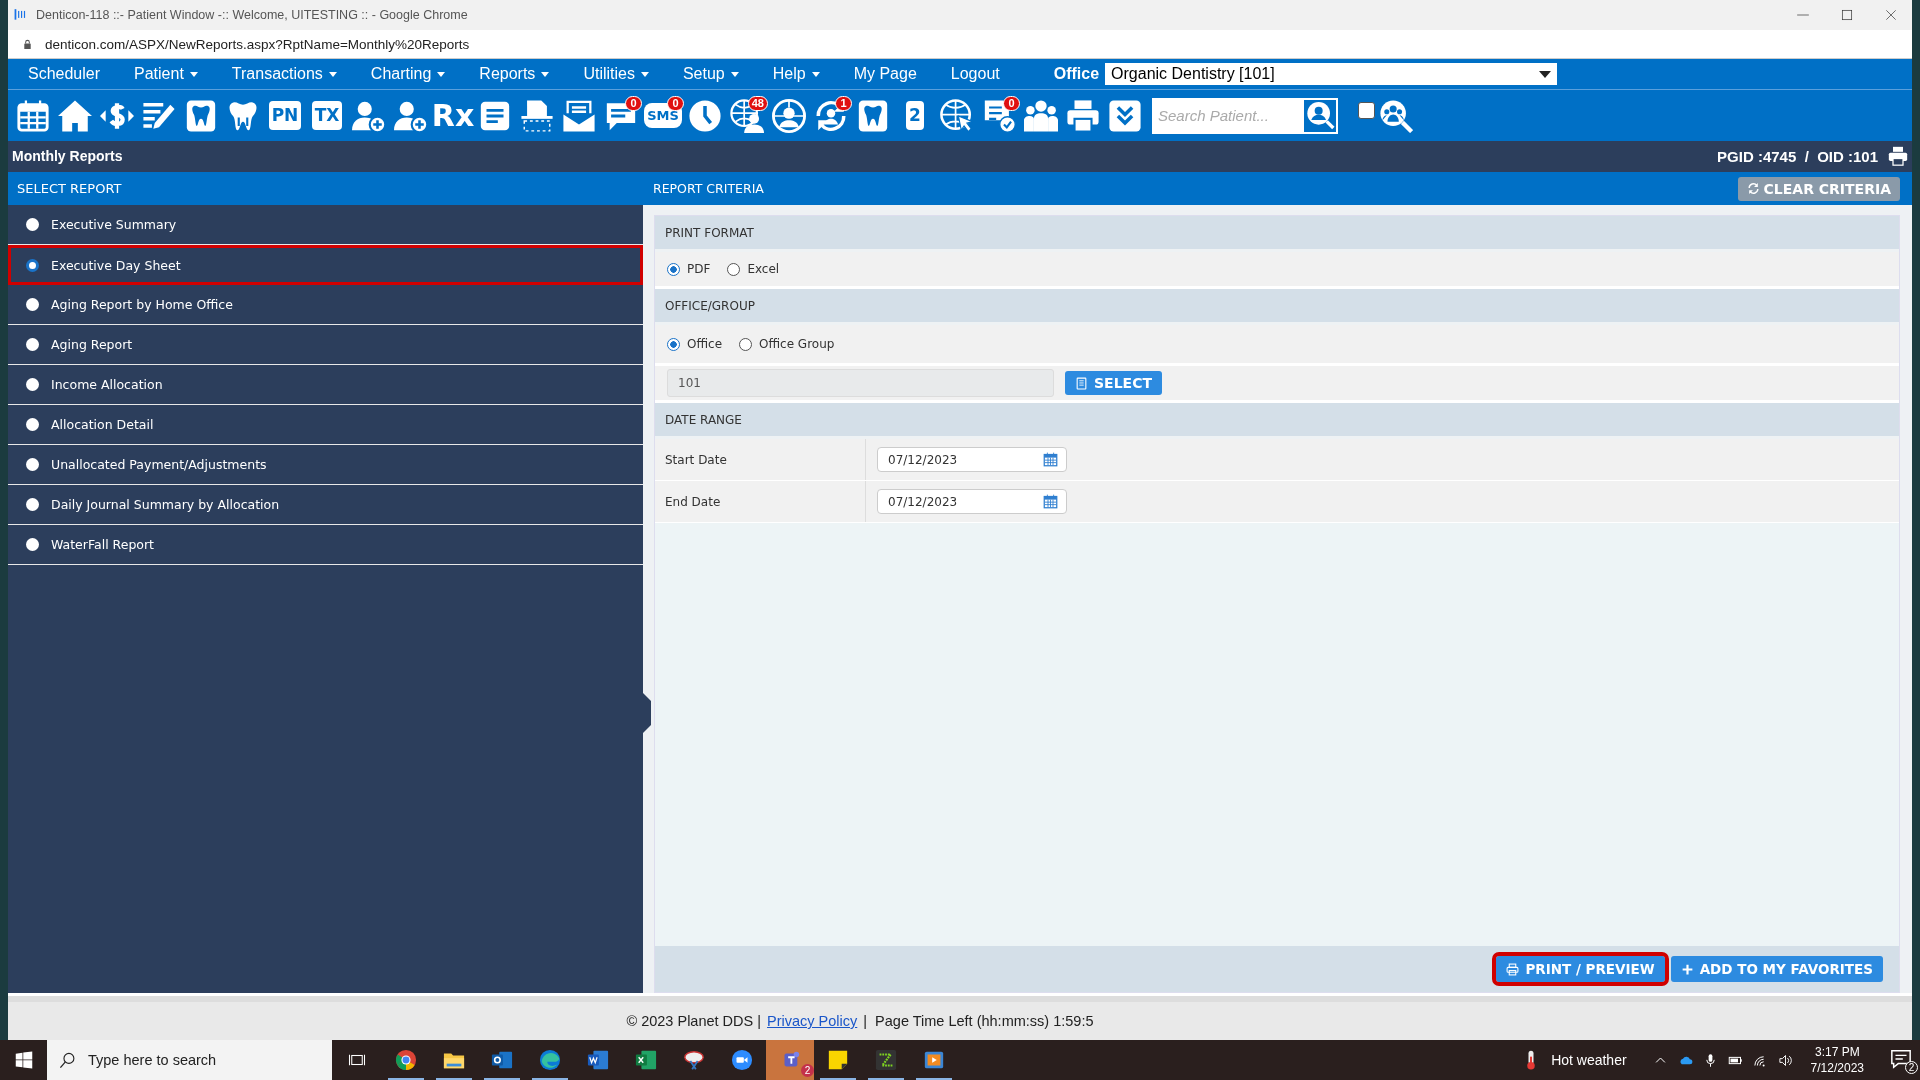 The width and height of the screenshot is (1920, 1080). I want to click on menu-item: Setup, so click(710, 74).